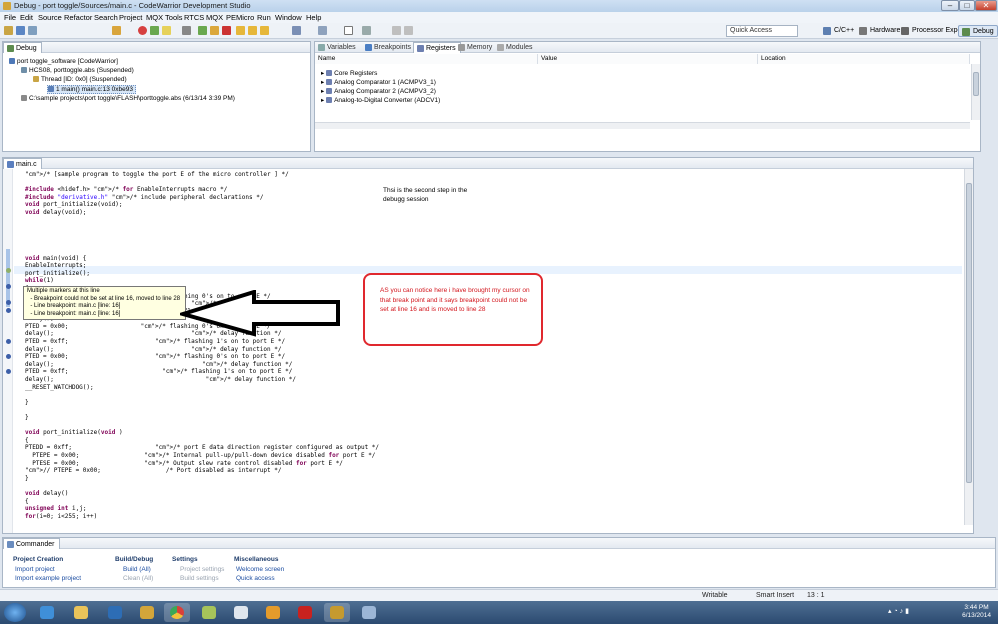  What do you see at coordinates (35, 569) in the screenshot?
I see `import-project-link: Import project` at bounding box center [35, 569].